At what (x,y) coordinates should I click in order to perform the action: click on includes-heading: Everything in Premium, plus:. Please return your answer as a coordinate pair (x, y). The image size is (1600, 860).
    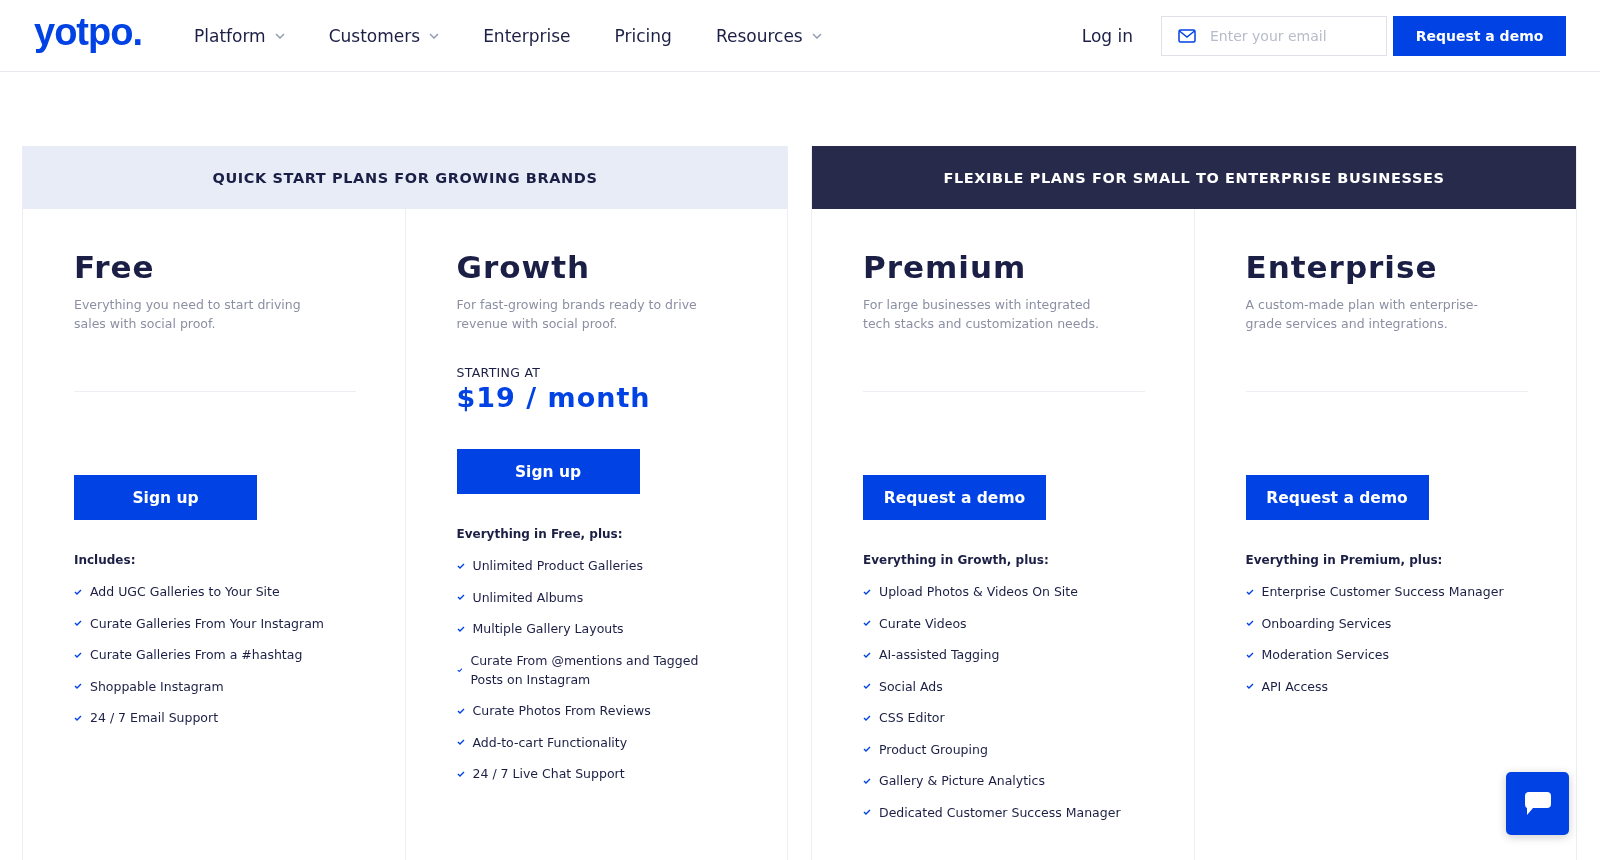
    Looking at the image, I should click on (1344, 560).